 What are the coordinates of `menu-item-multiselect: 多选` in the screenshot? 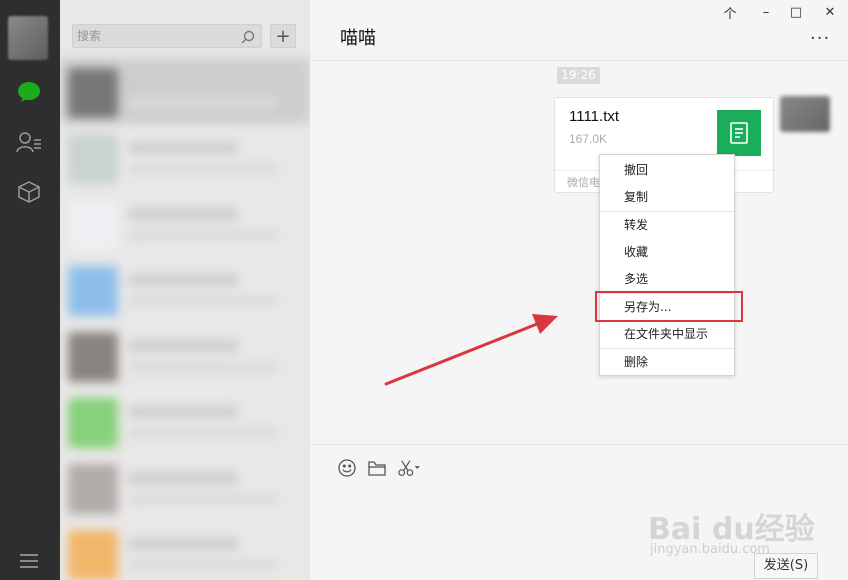 It's located at (667, 279).